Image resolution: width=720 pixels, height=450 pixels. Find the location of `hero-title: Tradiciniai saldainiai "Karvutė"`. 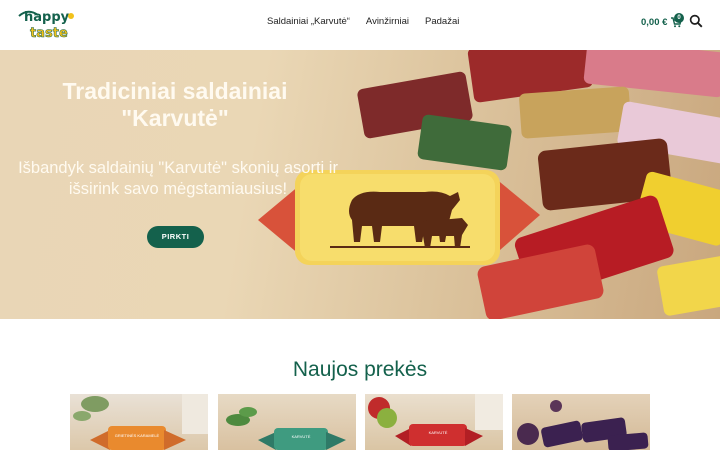

hero-title: Tradiciniai saldainiai "Karvutė" is located at coordinates (175, 105).